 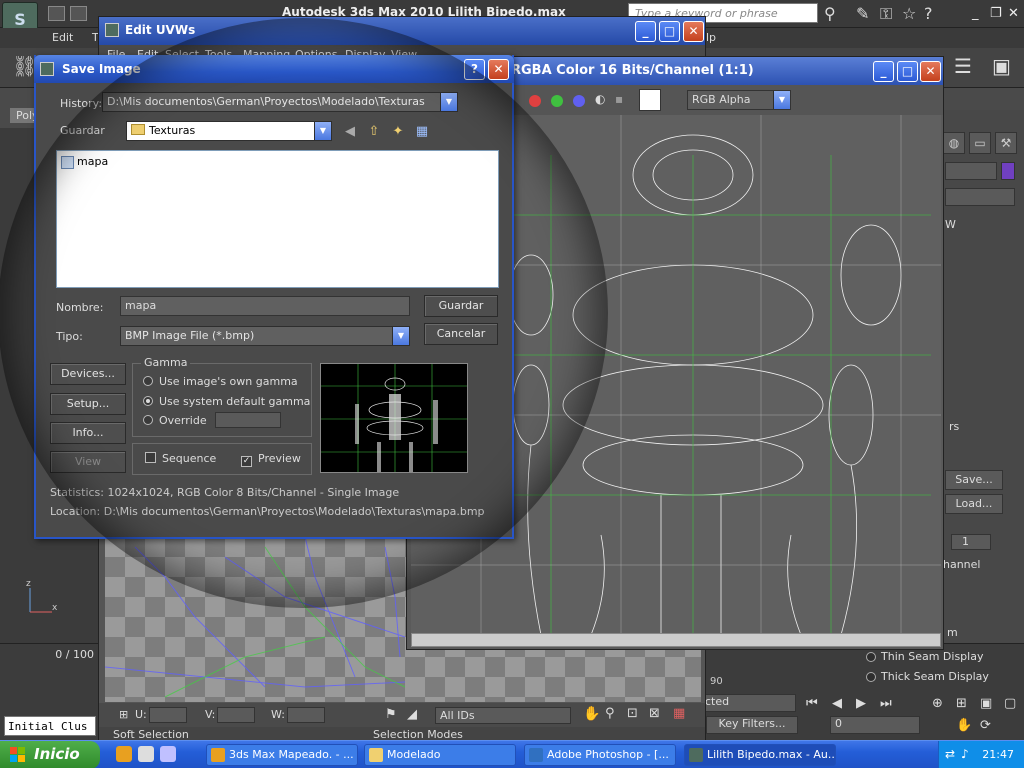 I want to click on binoculars-icon: ⚲, so click(x=830, y=13).